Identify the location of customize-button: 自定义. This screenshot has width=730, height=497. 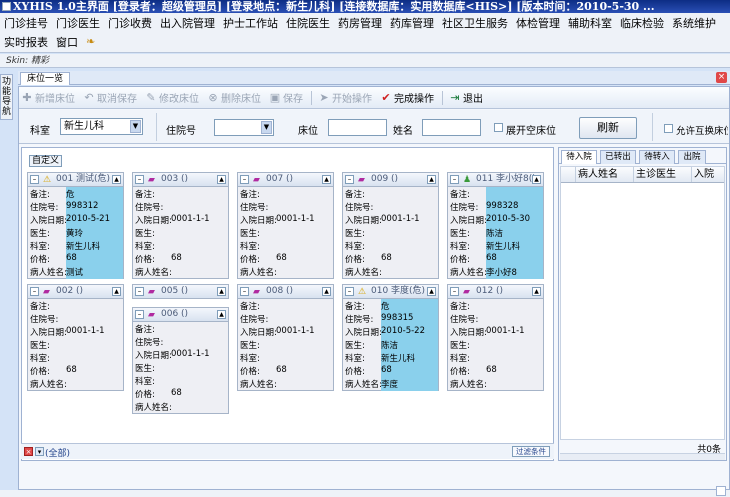
(46, 161).